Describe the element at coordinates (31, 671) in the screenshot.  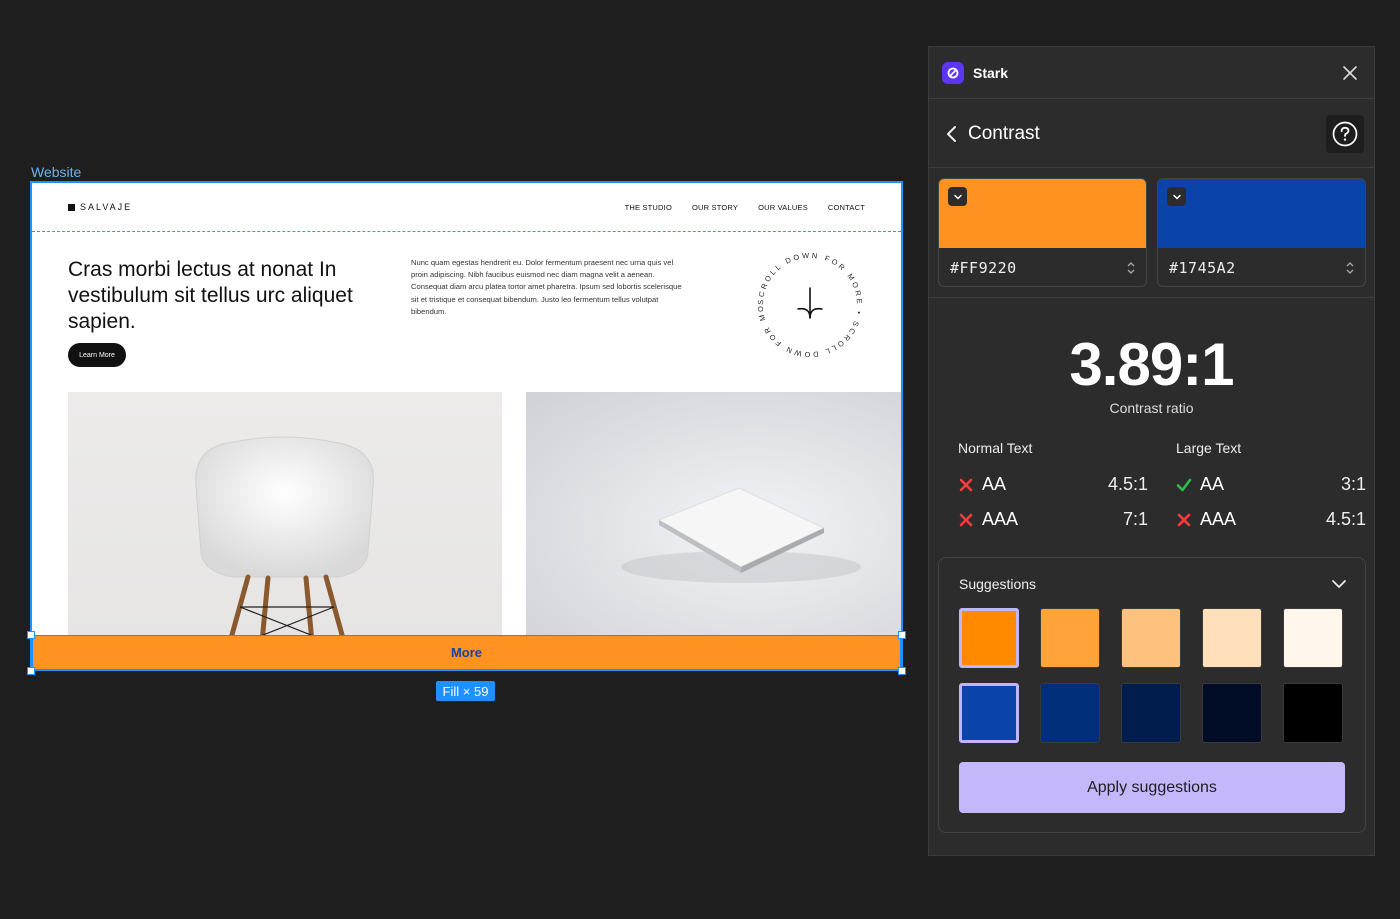
I see `resize-handle-bottom-left` at that location.